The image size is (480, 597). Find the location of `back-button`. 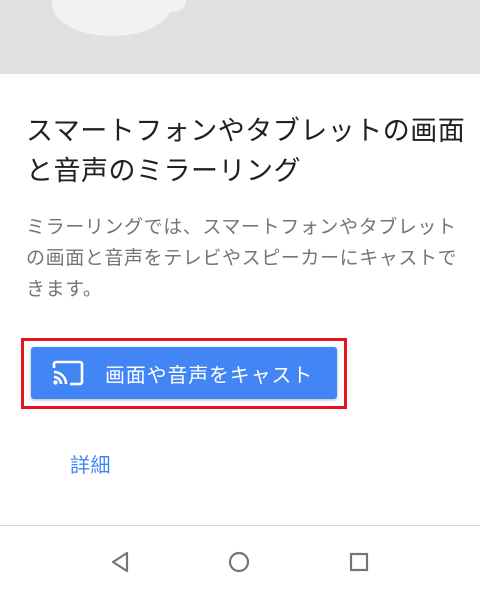

back-button is located at coordinates (120, 562).